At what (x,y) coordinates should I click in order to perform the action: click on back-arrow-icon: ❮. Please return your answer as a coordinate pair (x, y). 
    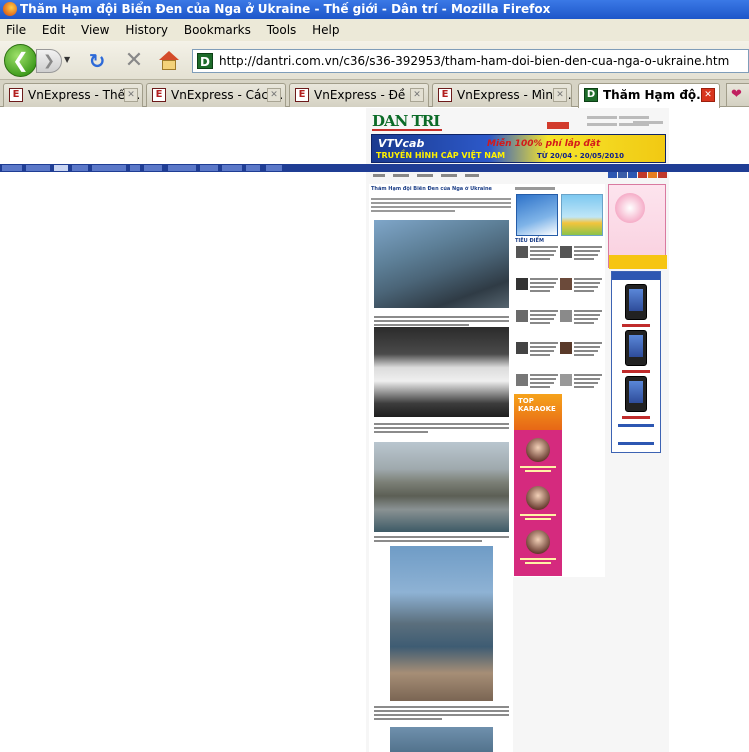
    Looking at the image, I should click on (20, 60).